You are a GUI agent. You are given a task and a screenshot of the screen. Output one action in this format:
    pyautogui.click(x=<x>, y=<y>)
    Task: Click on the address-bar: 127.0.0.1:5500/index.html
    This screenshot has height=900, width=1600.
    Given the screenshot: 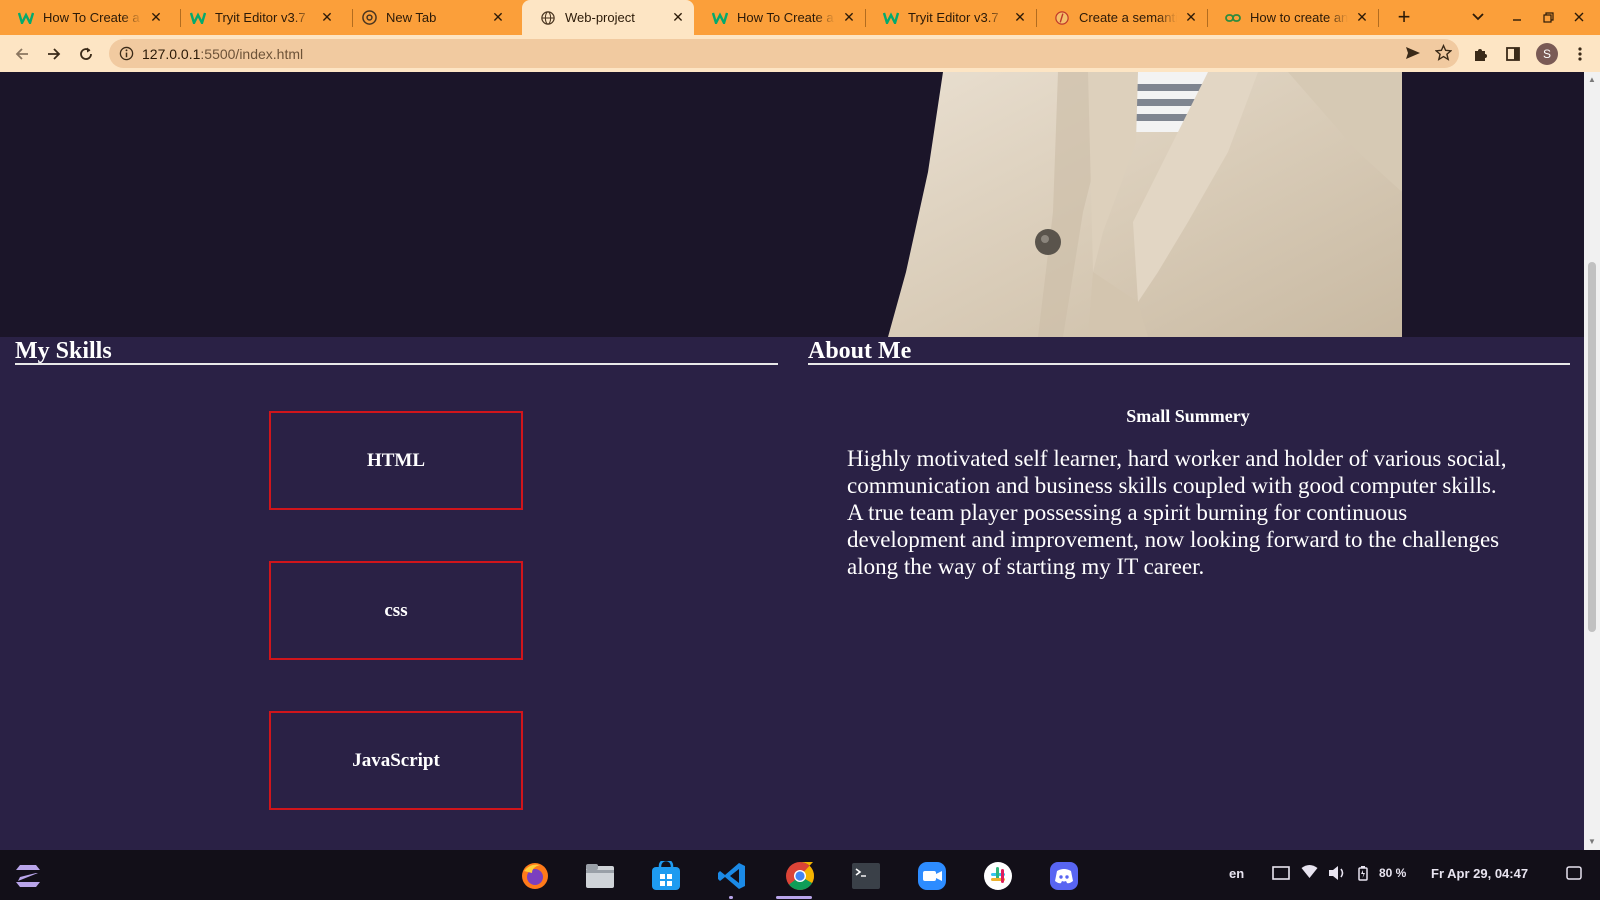 What is the action you would take?
    pyautogui.click(x=784, y=53)
    